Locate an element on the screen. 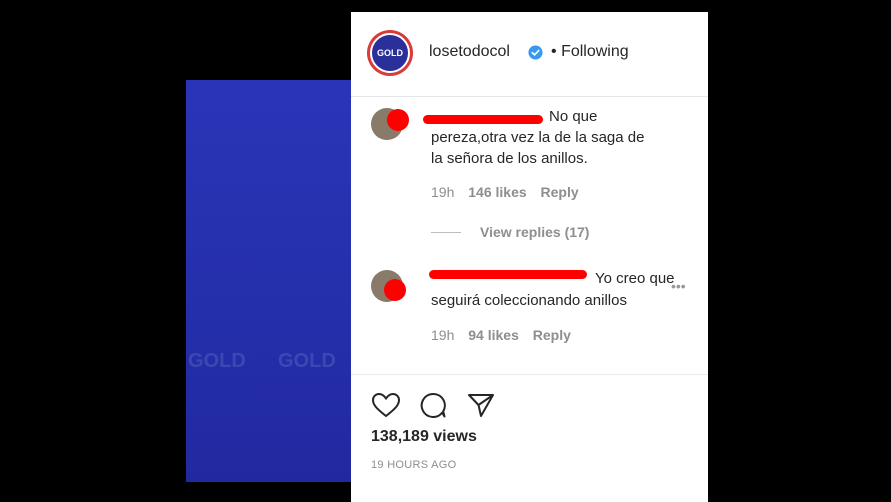 This screenshot has width=891, height=502. comment-likes: 146 likes is located at coordinates (497, 192).